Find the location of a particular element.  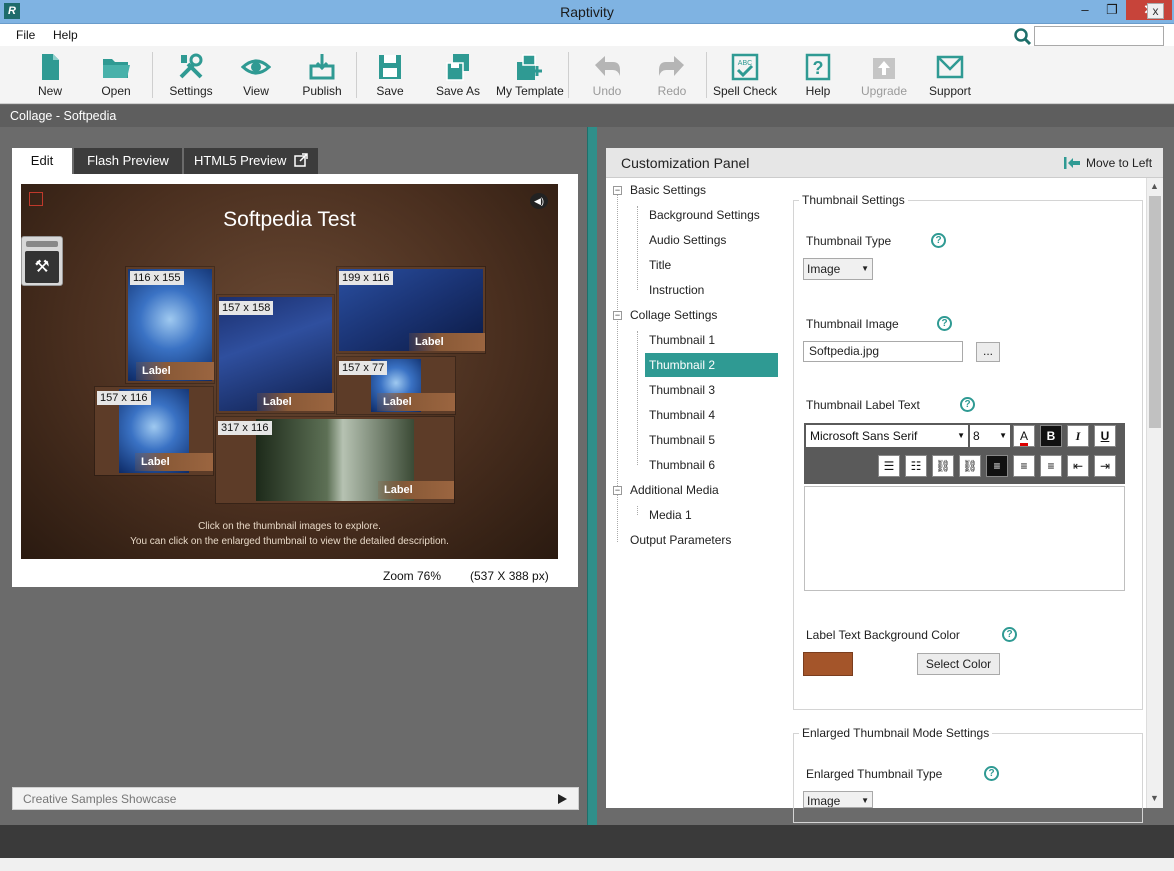

tree-media-1: Media 1 is located at coordinates (670, 515).